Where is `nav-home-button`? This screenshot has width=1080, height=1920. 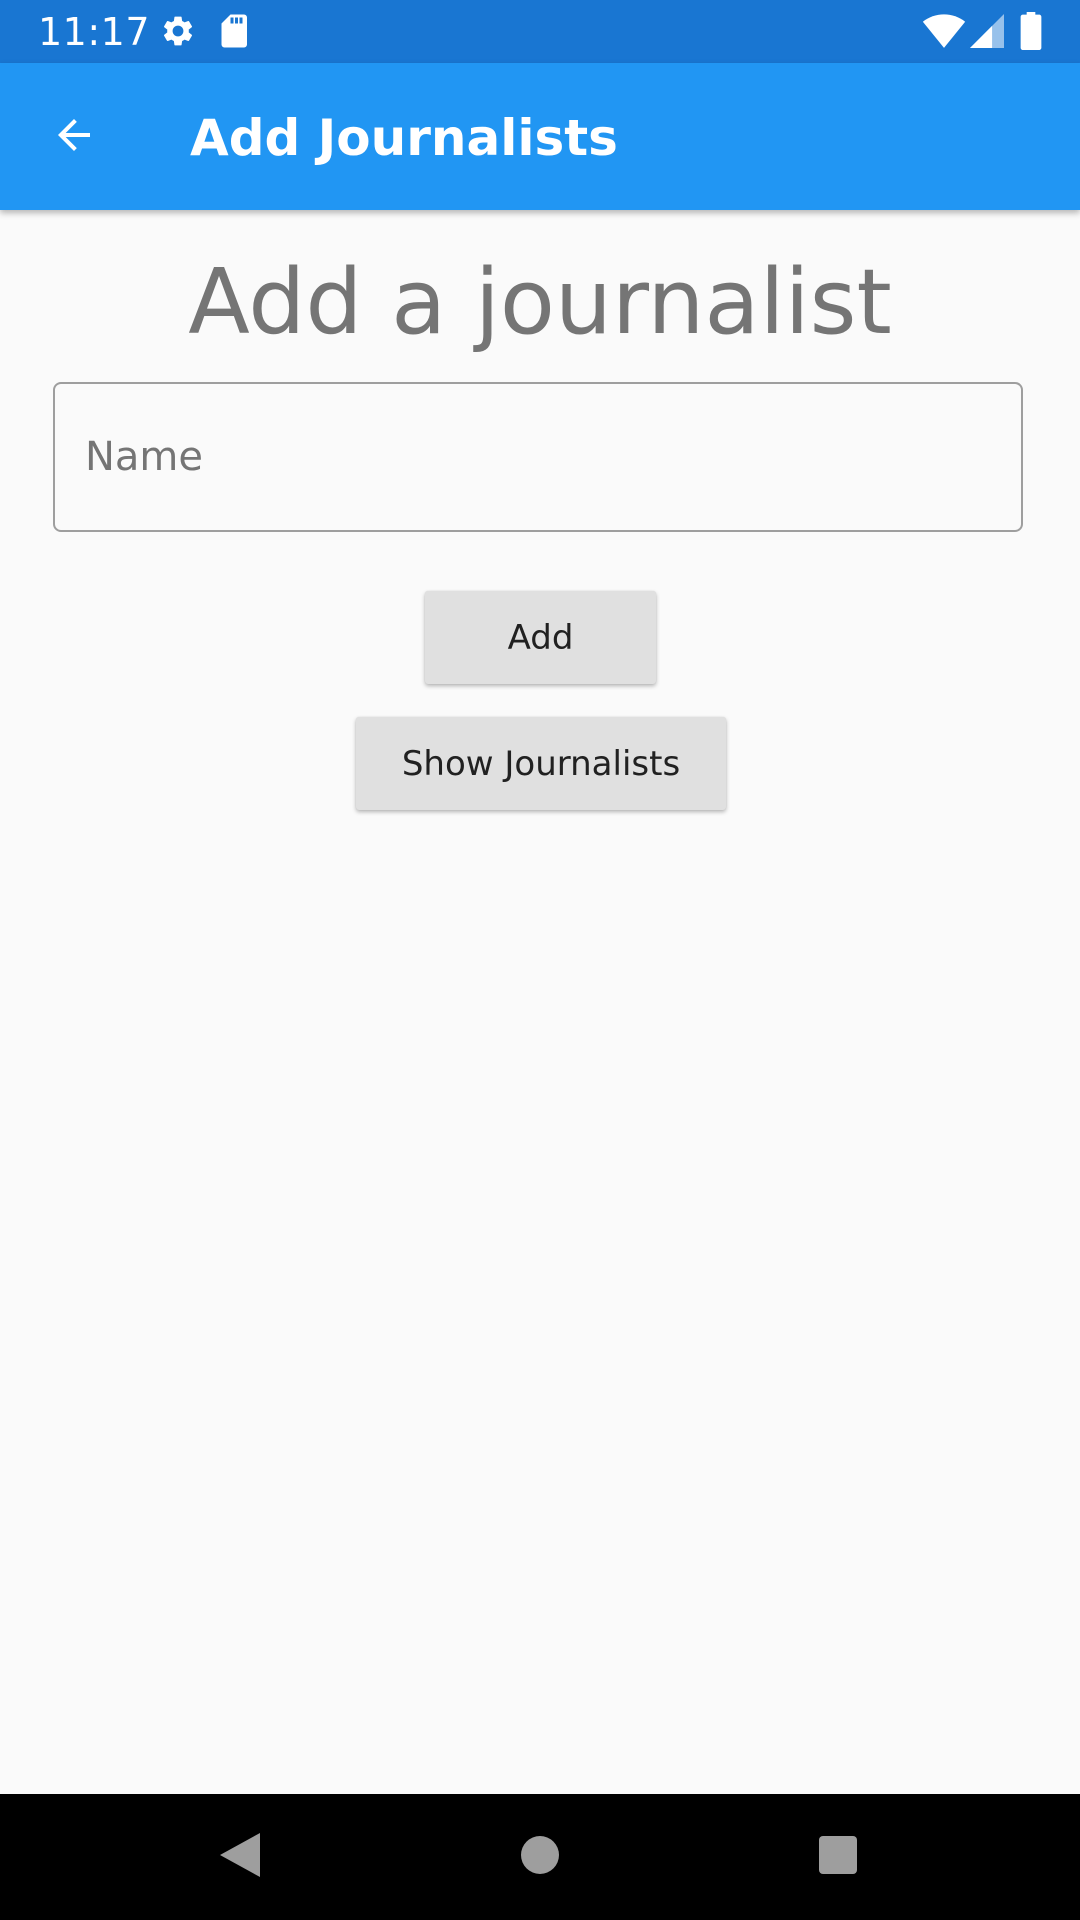 nav-home-button is located at coordinates (540, 1857).